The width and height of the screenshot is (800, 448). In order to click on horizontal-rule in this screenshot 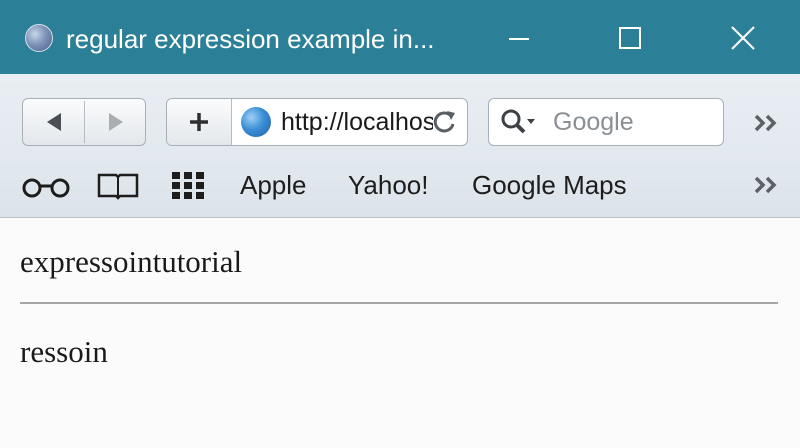, I will do `click(399, 303)`.